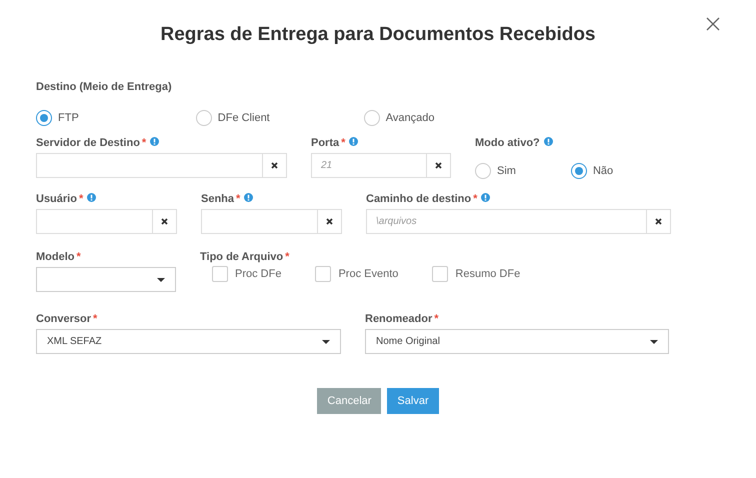 The image size is (756, 478). Describe the element at coordinates (106, 279) in the screenshot. I see `dropdown` at that location.